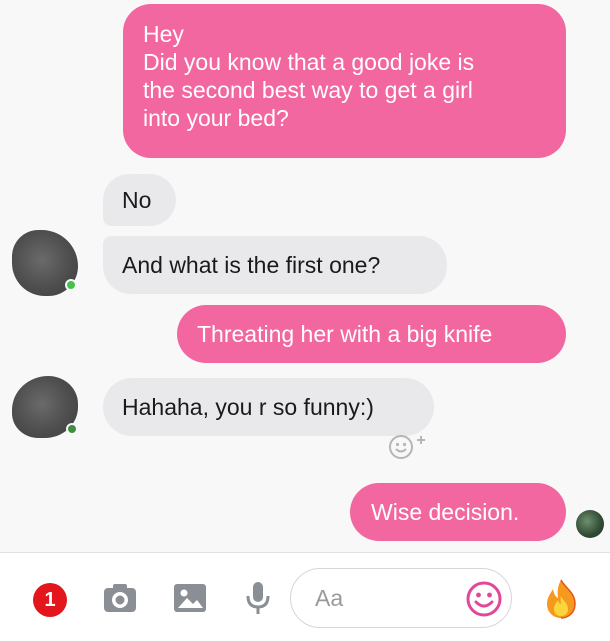 This screenshot has height=641, width=610. Describe the element at coordinates (50, 600) in the screenshot. I see `notification-badge: 1` at that location.